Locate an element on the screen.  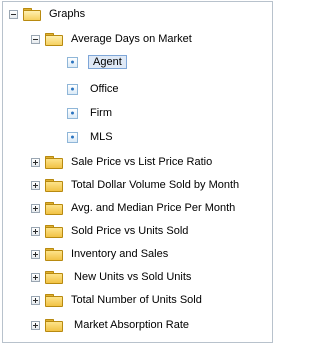
tree-leaf-label: Agent is located at coordinates (107, 62).